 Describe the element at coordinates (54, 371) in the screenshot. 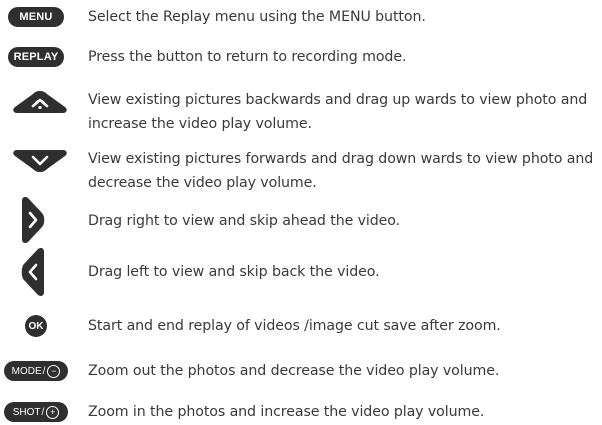

I see `minus-icon: −` at that location.